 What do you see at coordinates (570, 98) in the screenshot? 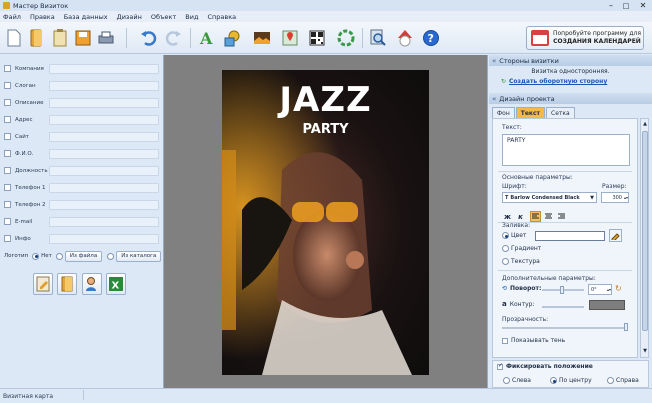
I see `design-header: «Дизайн проекта` at bounding box center [570, 98].